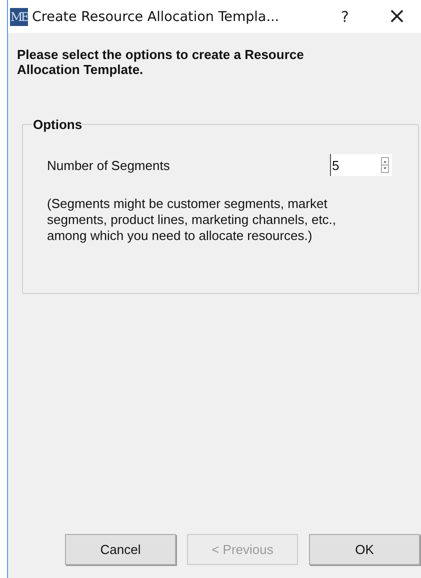  What do you see at coordinates (345, 16) in the screenshot?
I see `help-button: ?` at bounding box center [345, 16].